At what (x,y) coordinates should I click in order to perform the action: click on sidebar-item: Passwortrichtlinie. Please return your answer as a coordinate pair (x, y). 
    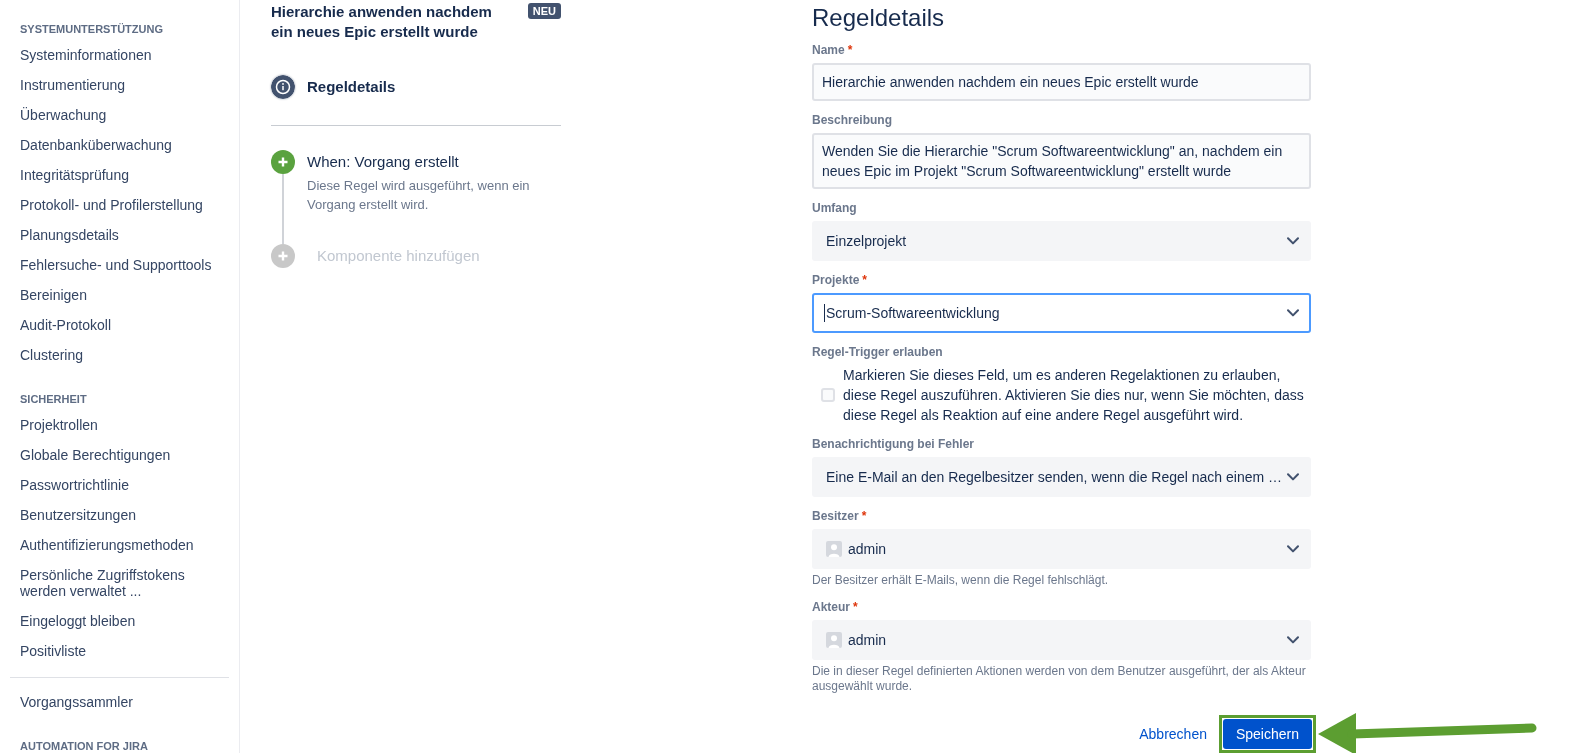
    Looking at the image, I should click on (119, 485).